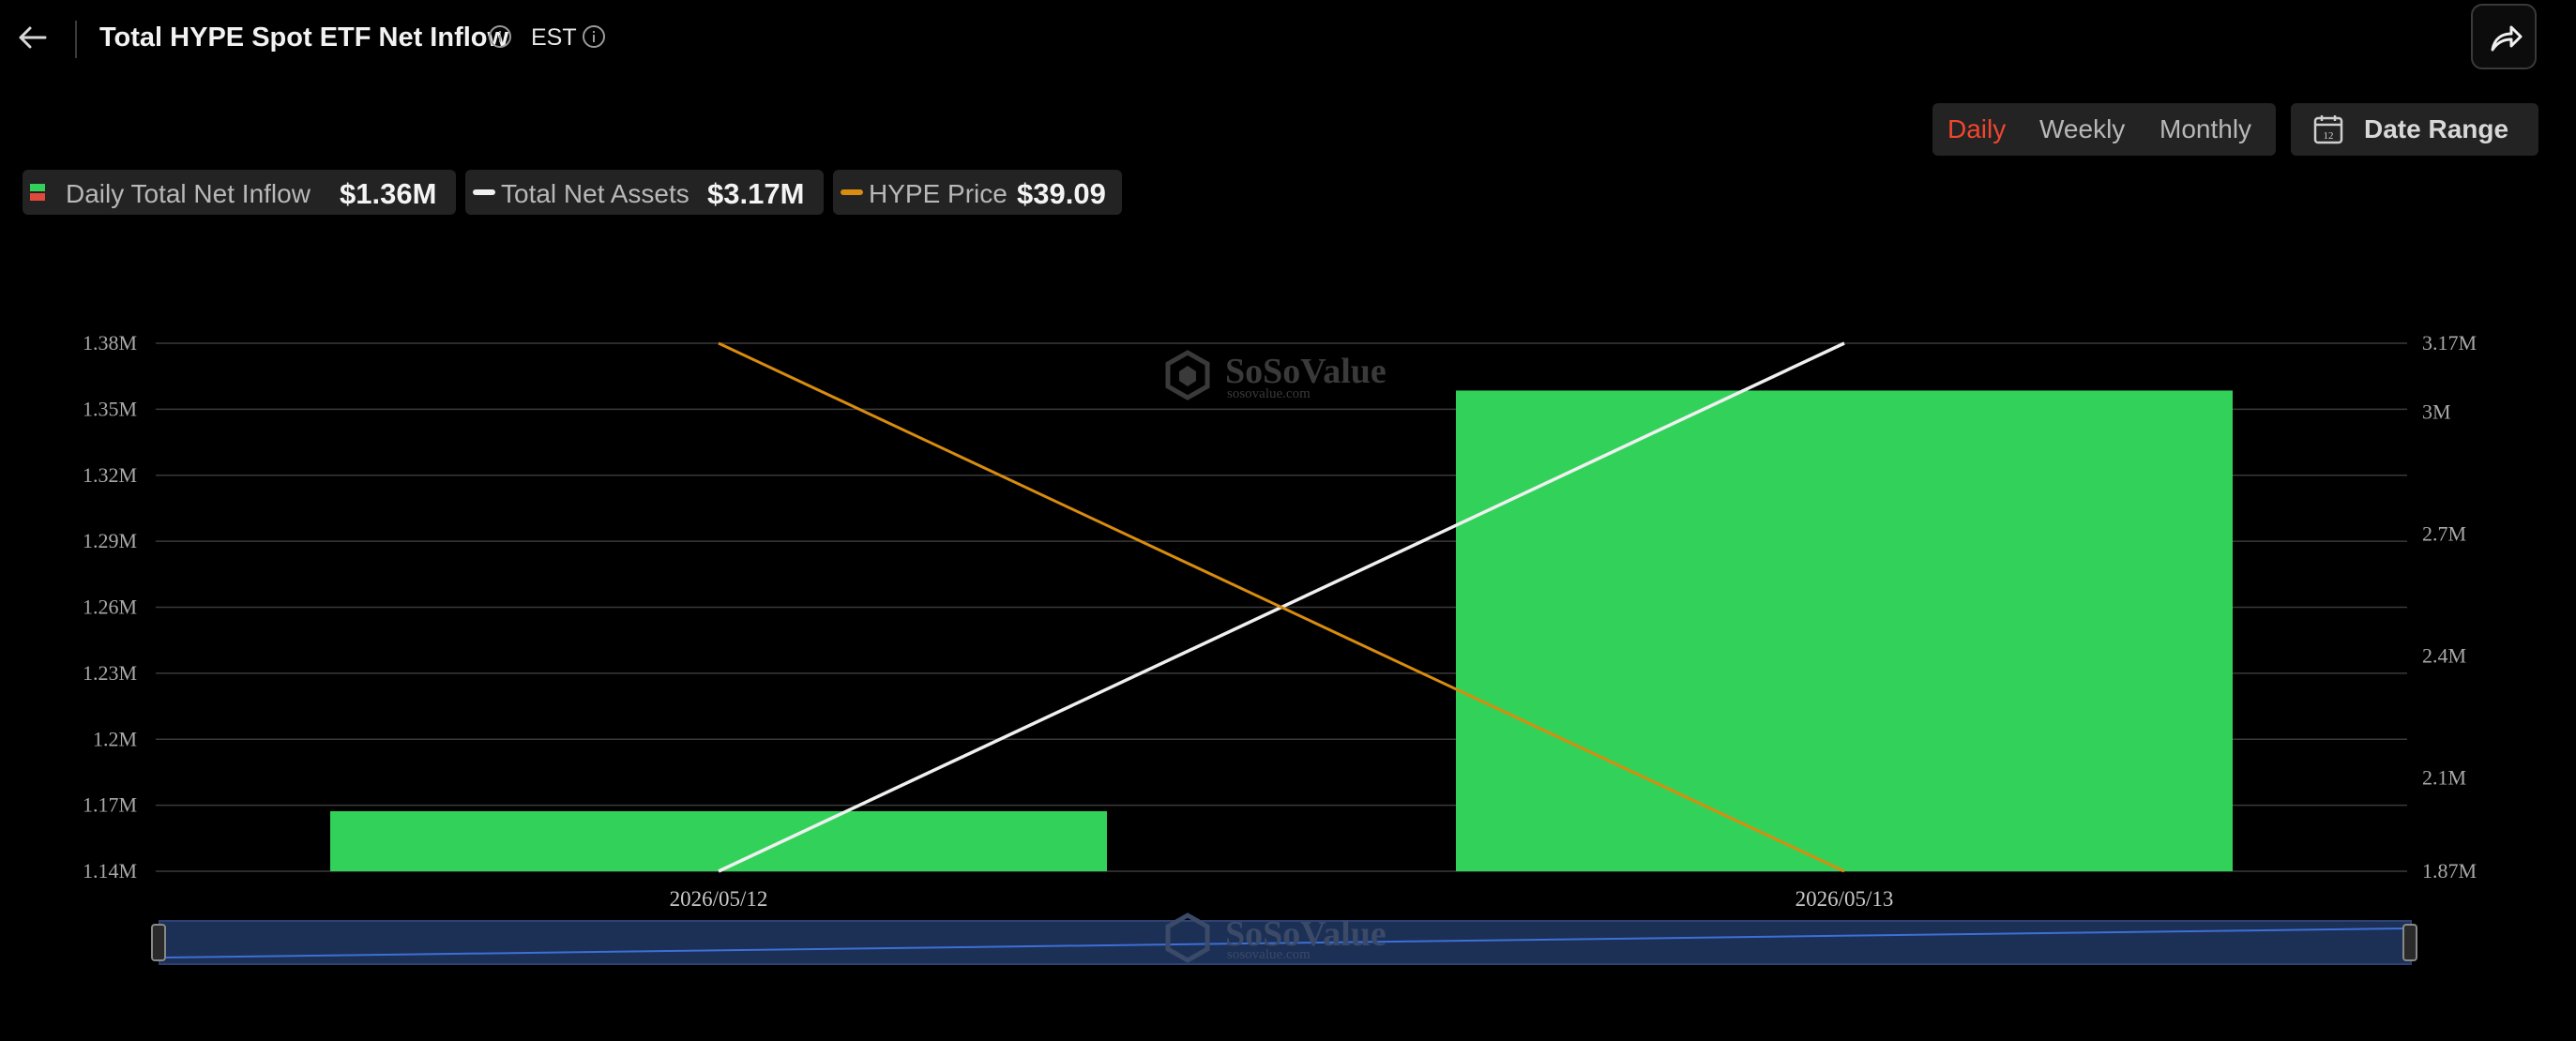 The image size is (2576, 1041). Describe the element at coordinates (1305, 371) in the screenshot. I see `watermark-name: SoSoValue` at that location.